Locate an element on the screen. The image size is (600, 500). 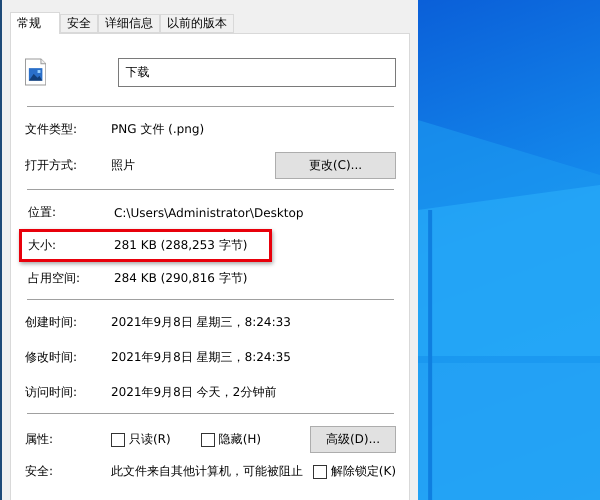
checkbox: 只读(R) is located at coordinates (141, 439).